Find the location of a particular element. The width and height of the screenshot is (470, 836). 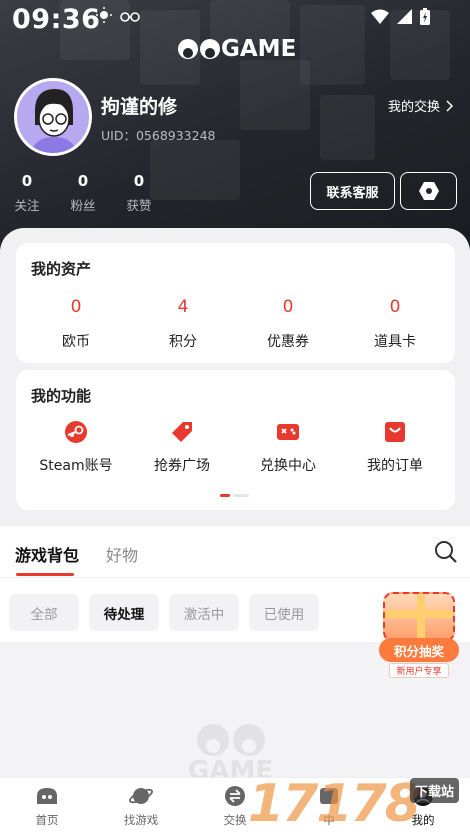

planet-icon is located at coordinates (141, 796).